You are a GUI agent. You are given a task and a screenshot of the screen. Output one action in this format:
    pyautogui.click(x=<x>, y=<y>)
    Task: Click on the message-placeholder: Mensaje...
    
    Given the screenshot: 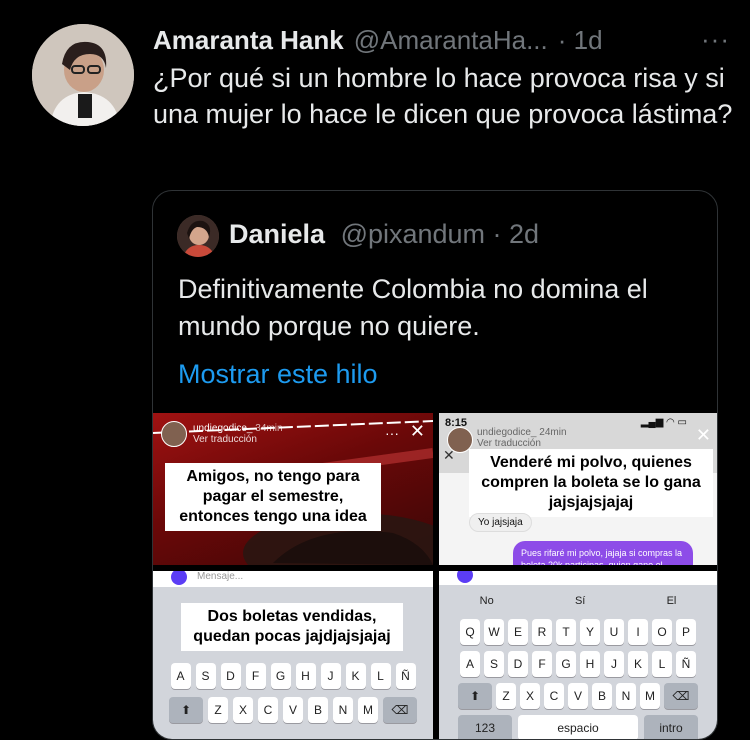 What is the action you would take?
    pyautogui.click(x=220, y=576)
    